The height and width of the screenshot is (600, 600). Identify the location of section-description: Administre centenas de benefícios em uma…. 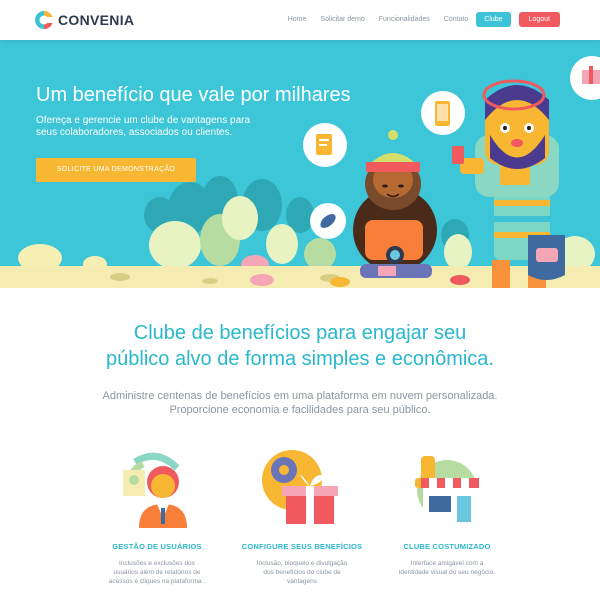
(300, 403).